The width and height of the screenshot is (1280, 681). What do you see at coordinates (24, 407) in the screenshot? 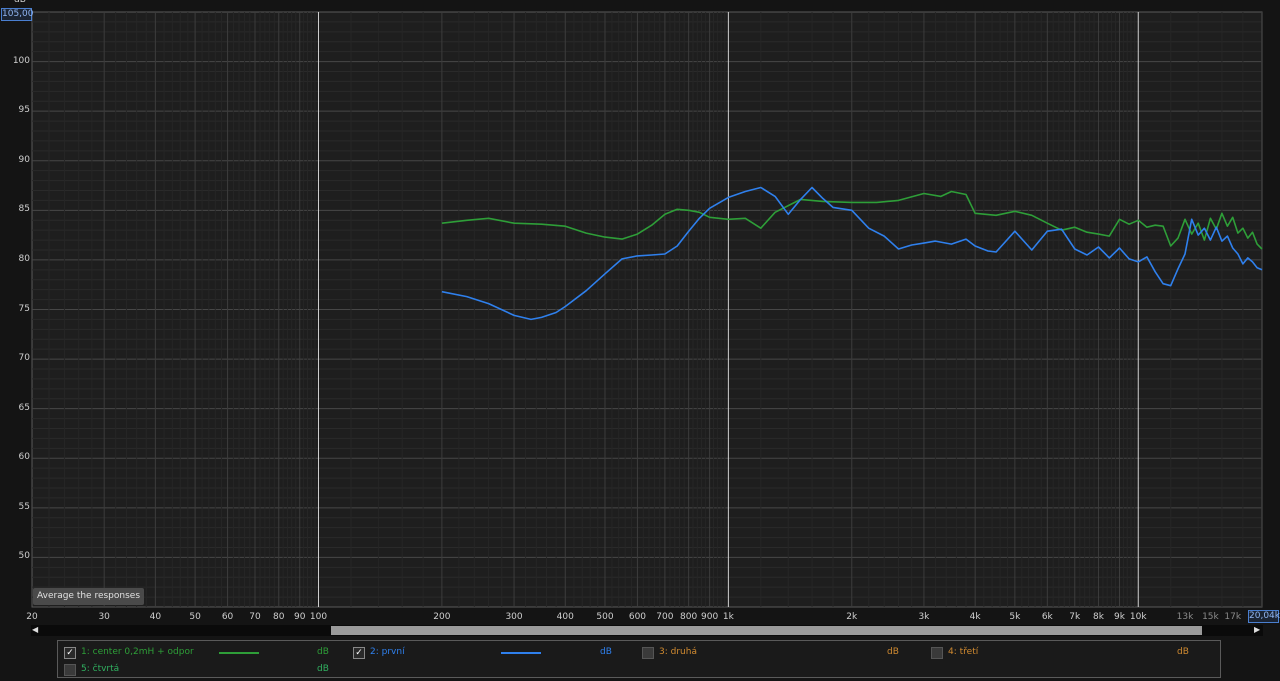
I see `y-tick-label: 65` at bounding box center [24, 407].